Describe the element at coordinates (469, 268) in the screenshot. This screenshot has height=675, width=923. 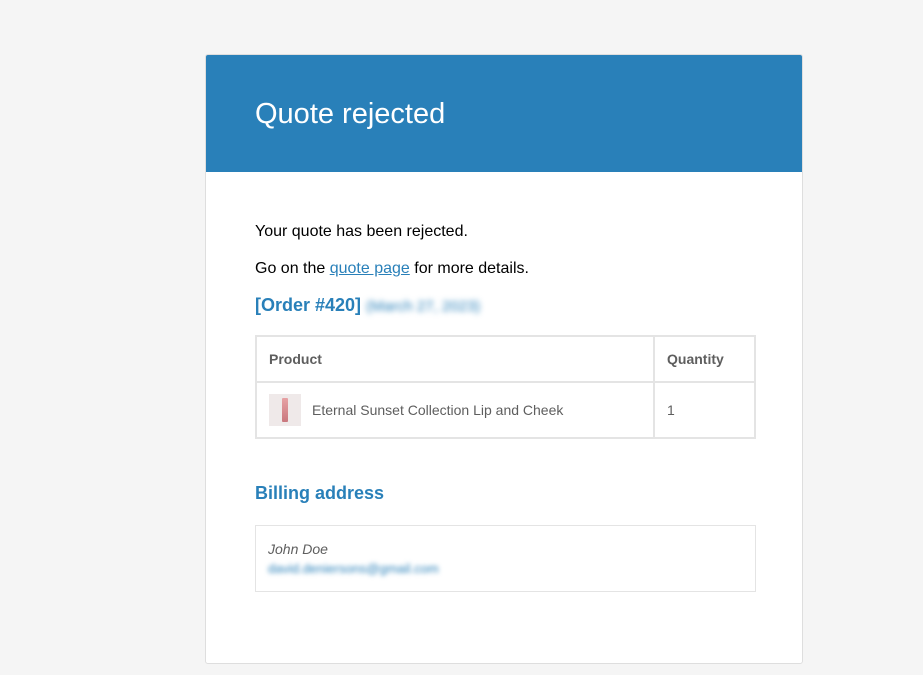
I see `details-suffix: for more details.` at that location.